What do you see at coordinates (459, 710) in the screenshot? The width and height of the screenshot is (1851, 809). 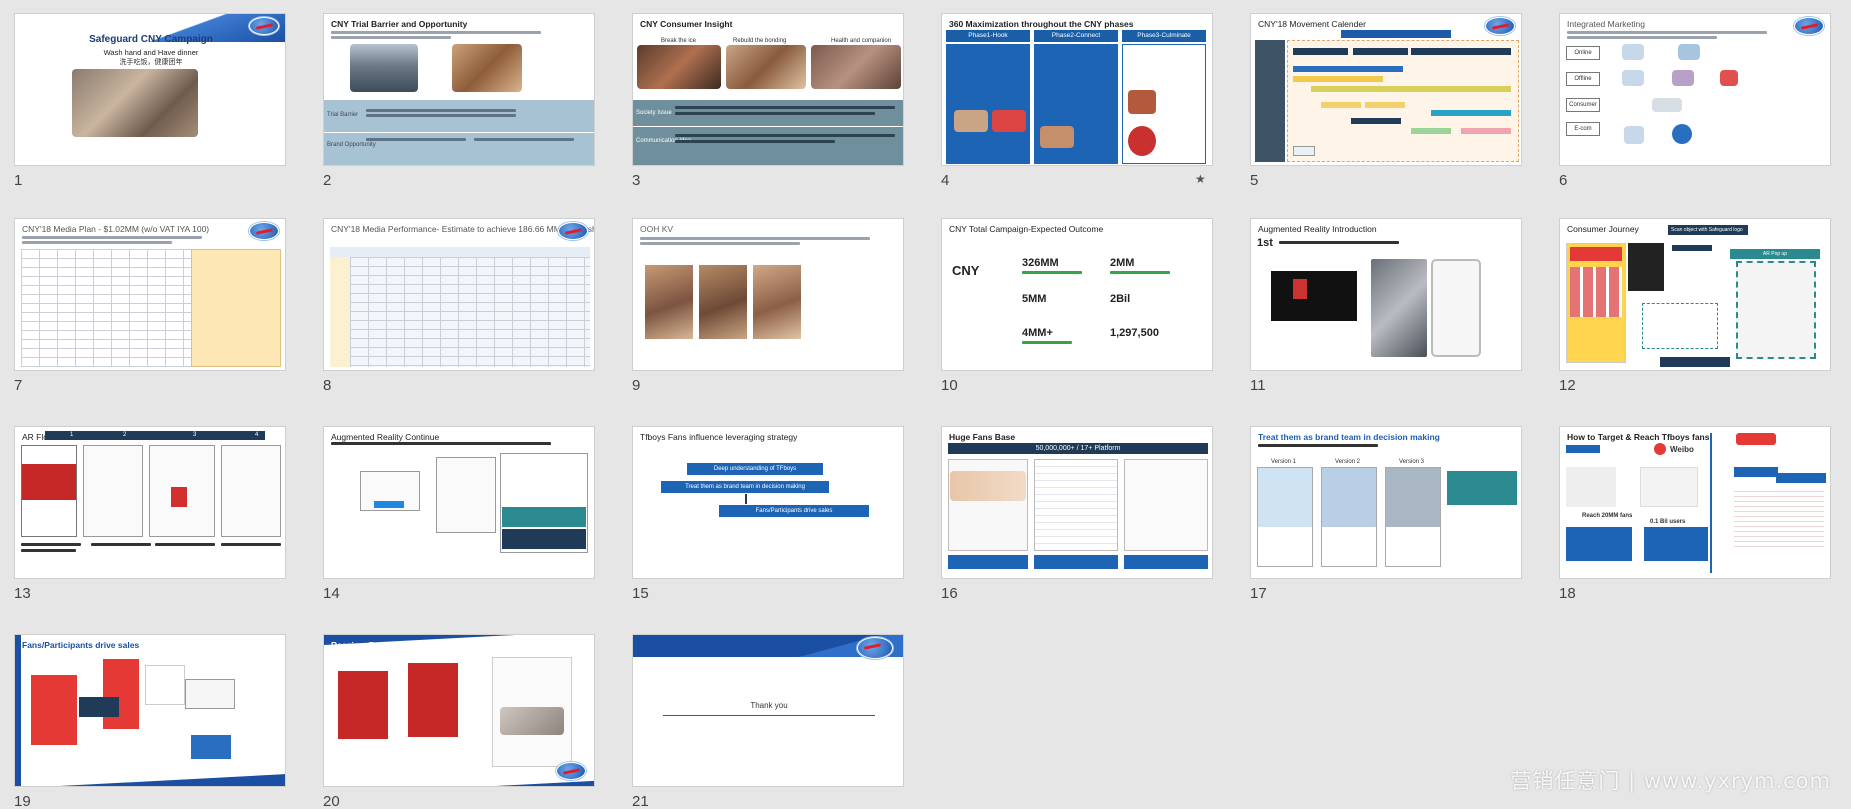 I see `slide-thumbnail-20: Receiver Received Greeting Card` at bounding box center [459, 710].